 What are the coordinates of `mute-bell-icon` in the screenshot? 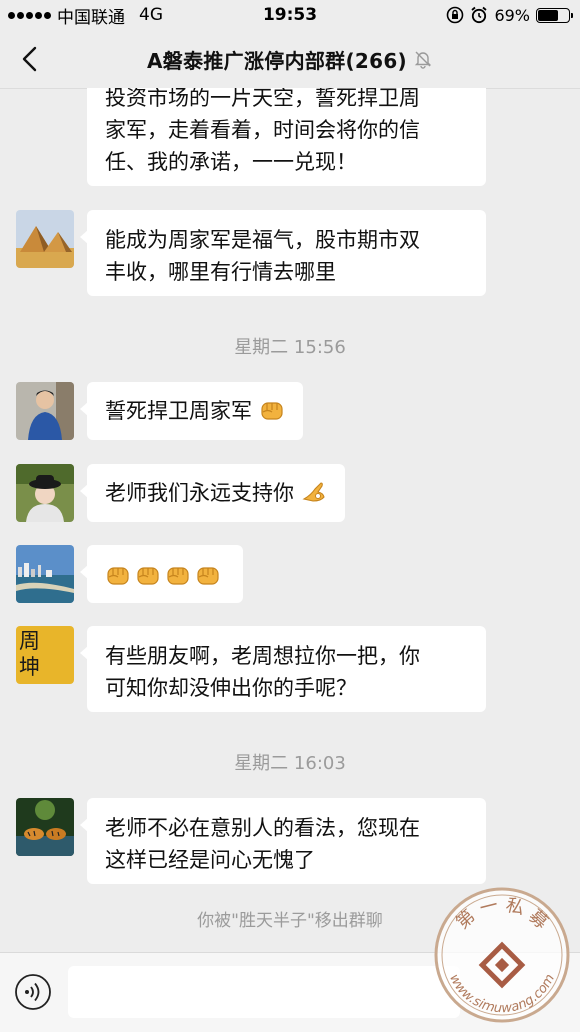 It's located at (423, 60).